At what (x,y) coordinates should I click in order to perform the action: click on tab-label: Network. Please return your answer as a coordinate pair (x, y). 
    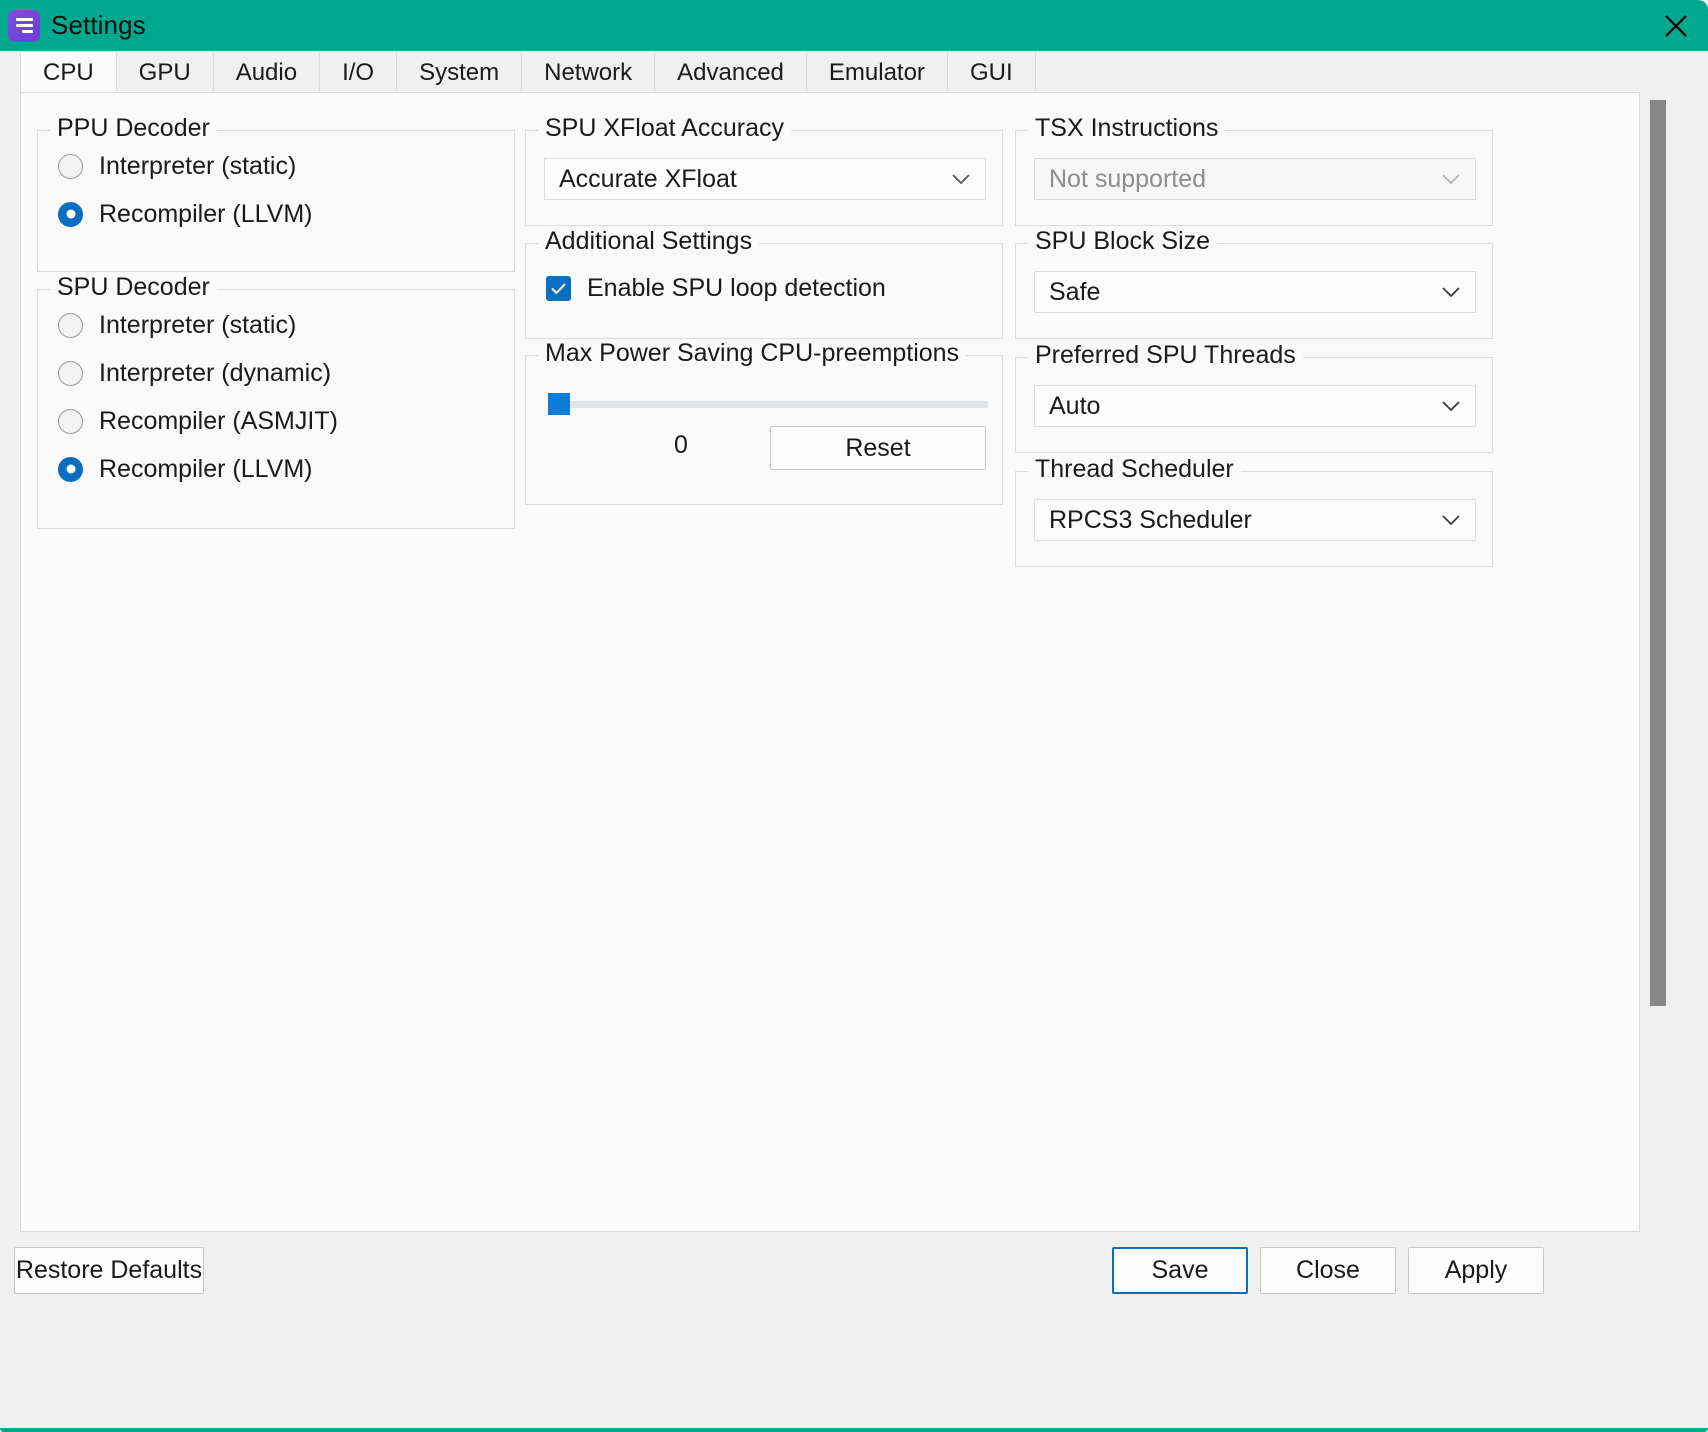
    Looking at the image, I should click on (588, 72).